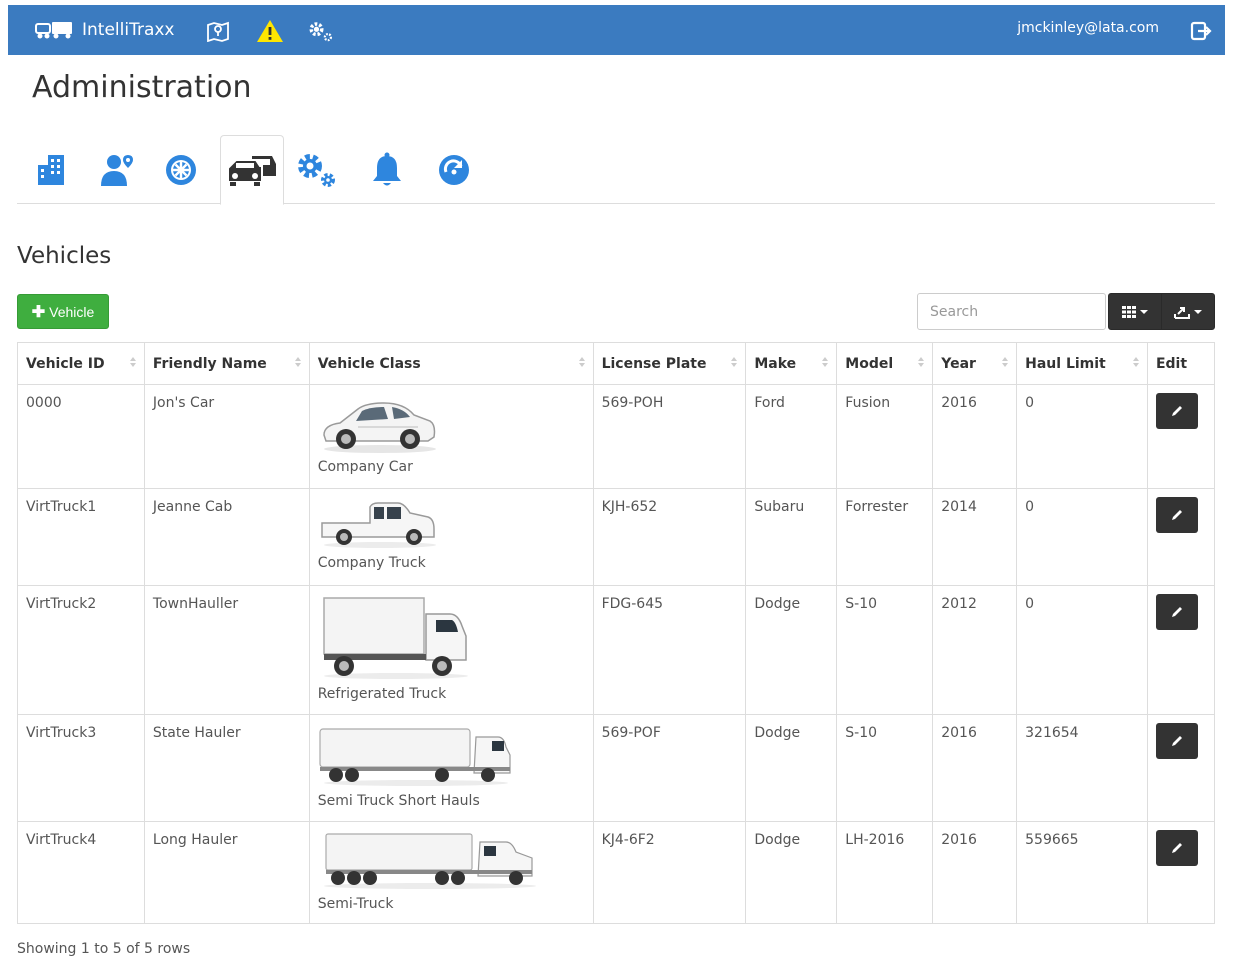 Image resolution: width=1255 pixels, height=960 pixels. Describe the element at coordinates (791, 537) in the screenshot. I see `cell-make: Subaru` at that location.